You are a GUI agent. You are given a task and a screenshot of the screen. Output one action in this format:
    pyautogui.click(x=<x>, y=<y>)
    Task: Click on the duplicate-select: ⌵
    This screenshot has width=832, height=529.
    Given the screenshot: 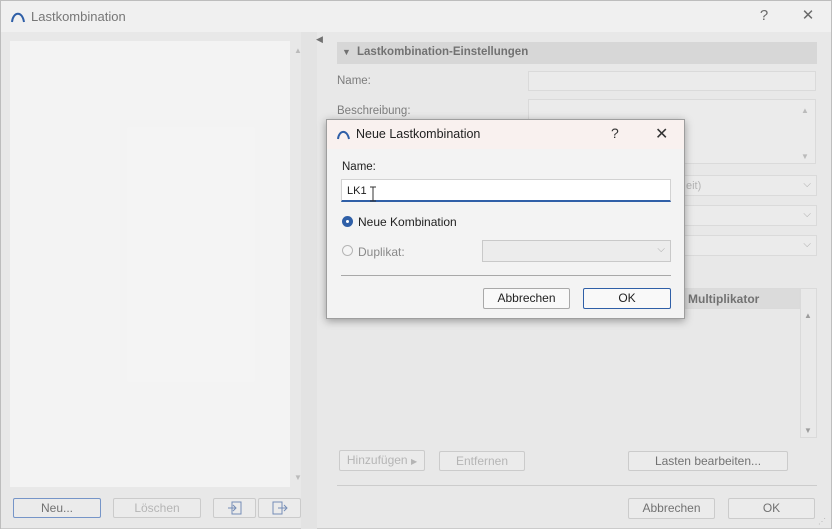 What is the action you would take?
    pyautogui.click(x=576, y=251)
    